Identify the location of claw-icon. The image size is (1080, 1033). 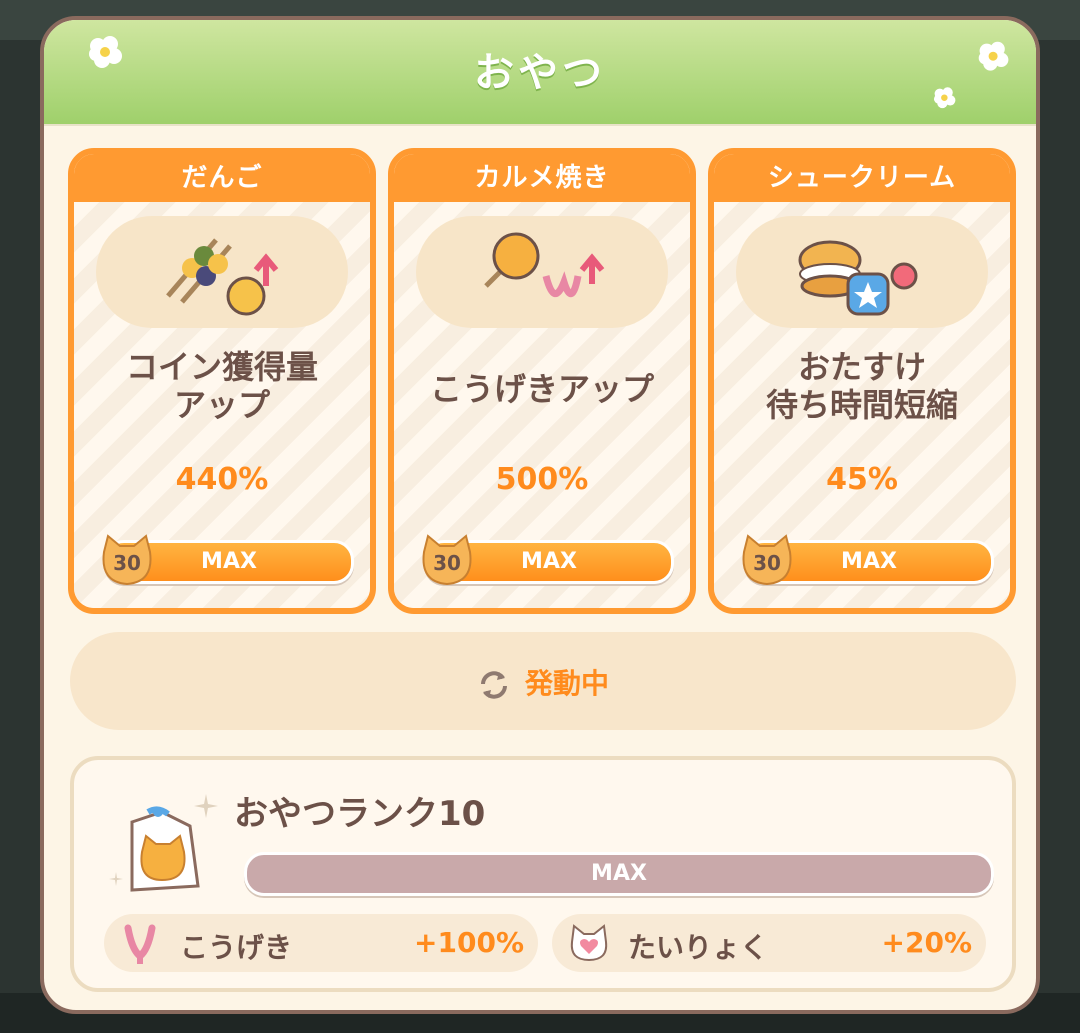
(140, 944).